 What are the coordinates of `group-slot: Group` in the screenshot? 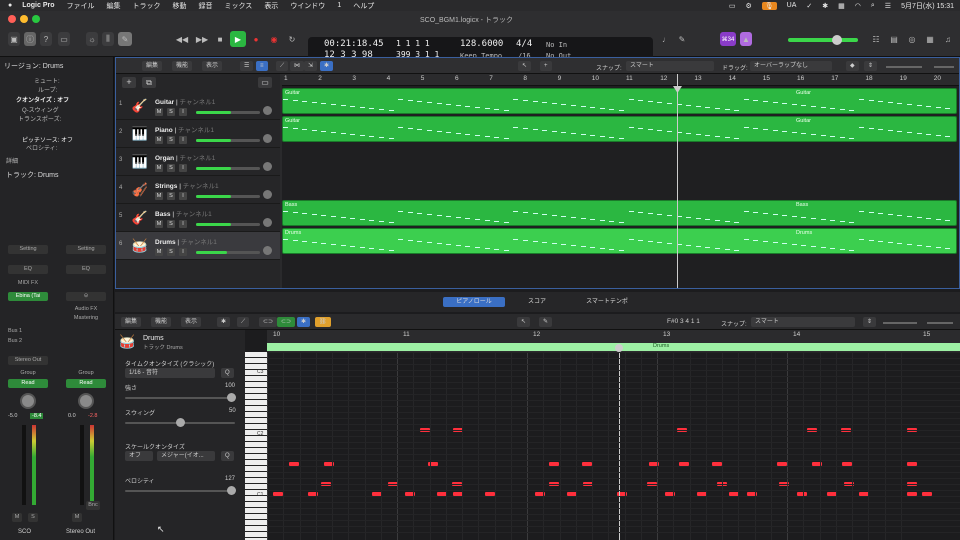 It's located at (28, 373).